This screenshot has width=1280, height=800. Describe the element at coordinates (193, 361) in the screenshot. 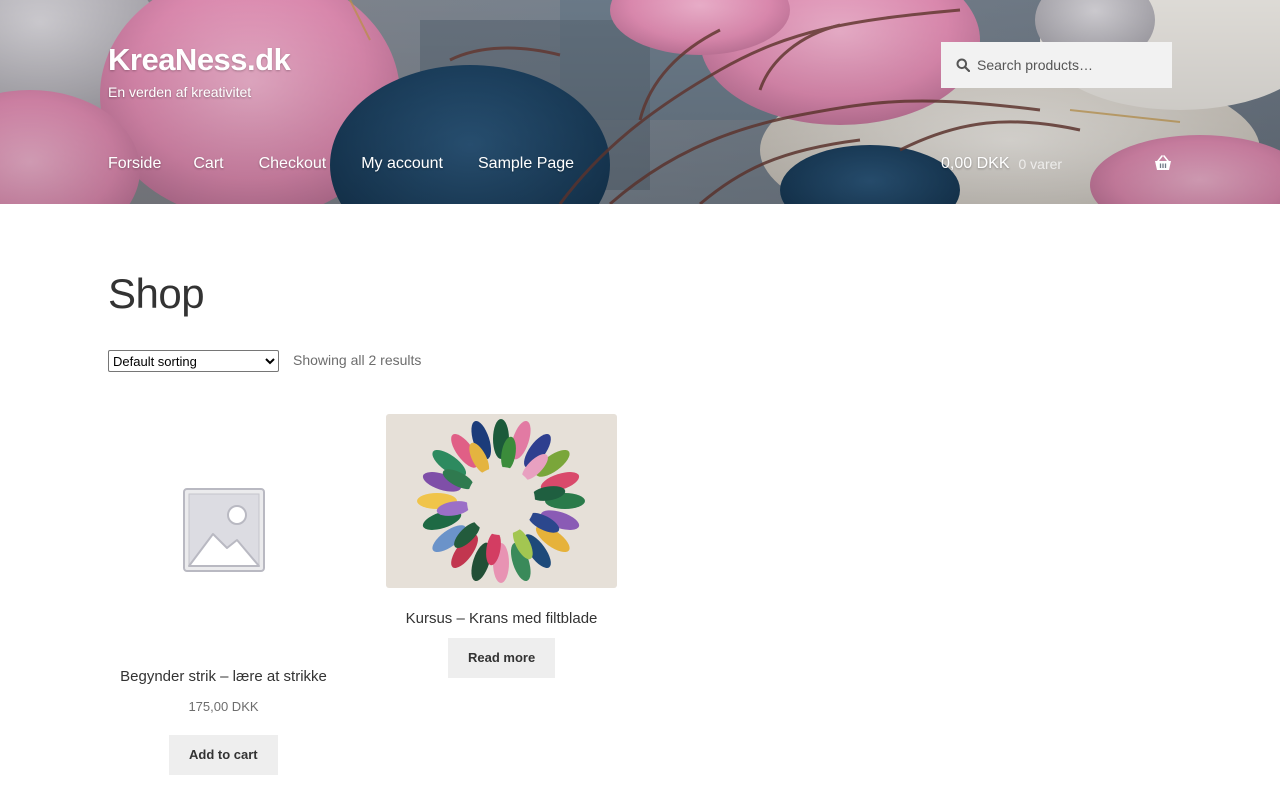

I see `sort-order-select: Default sorting` at that location.